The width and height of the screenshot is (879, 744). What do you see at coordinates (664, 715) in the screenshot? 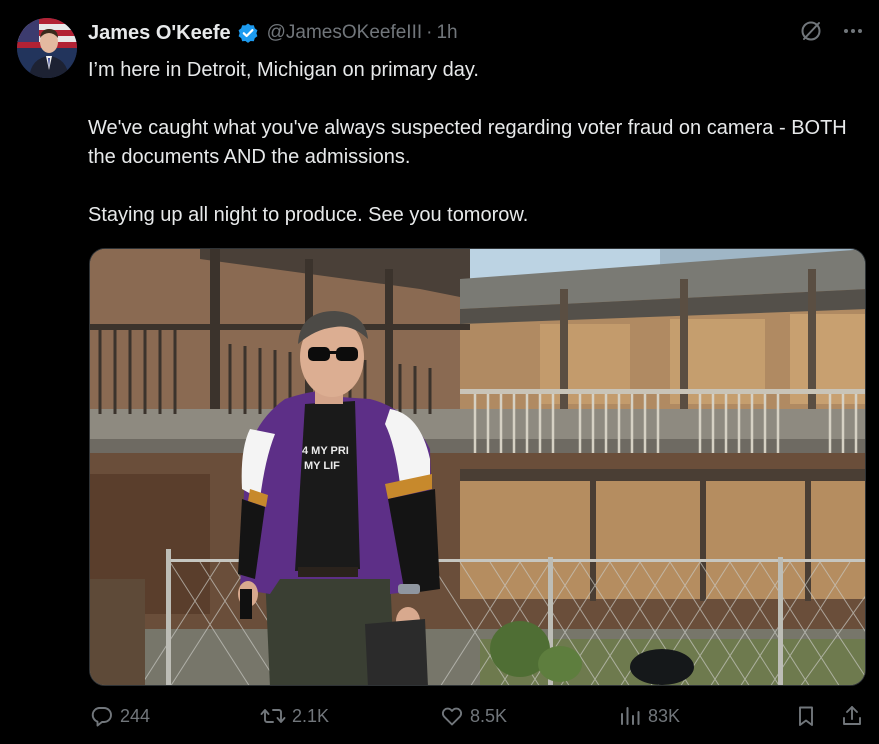
I see `views-count: 83K` at bounding box center [664, 715].